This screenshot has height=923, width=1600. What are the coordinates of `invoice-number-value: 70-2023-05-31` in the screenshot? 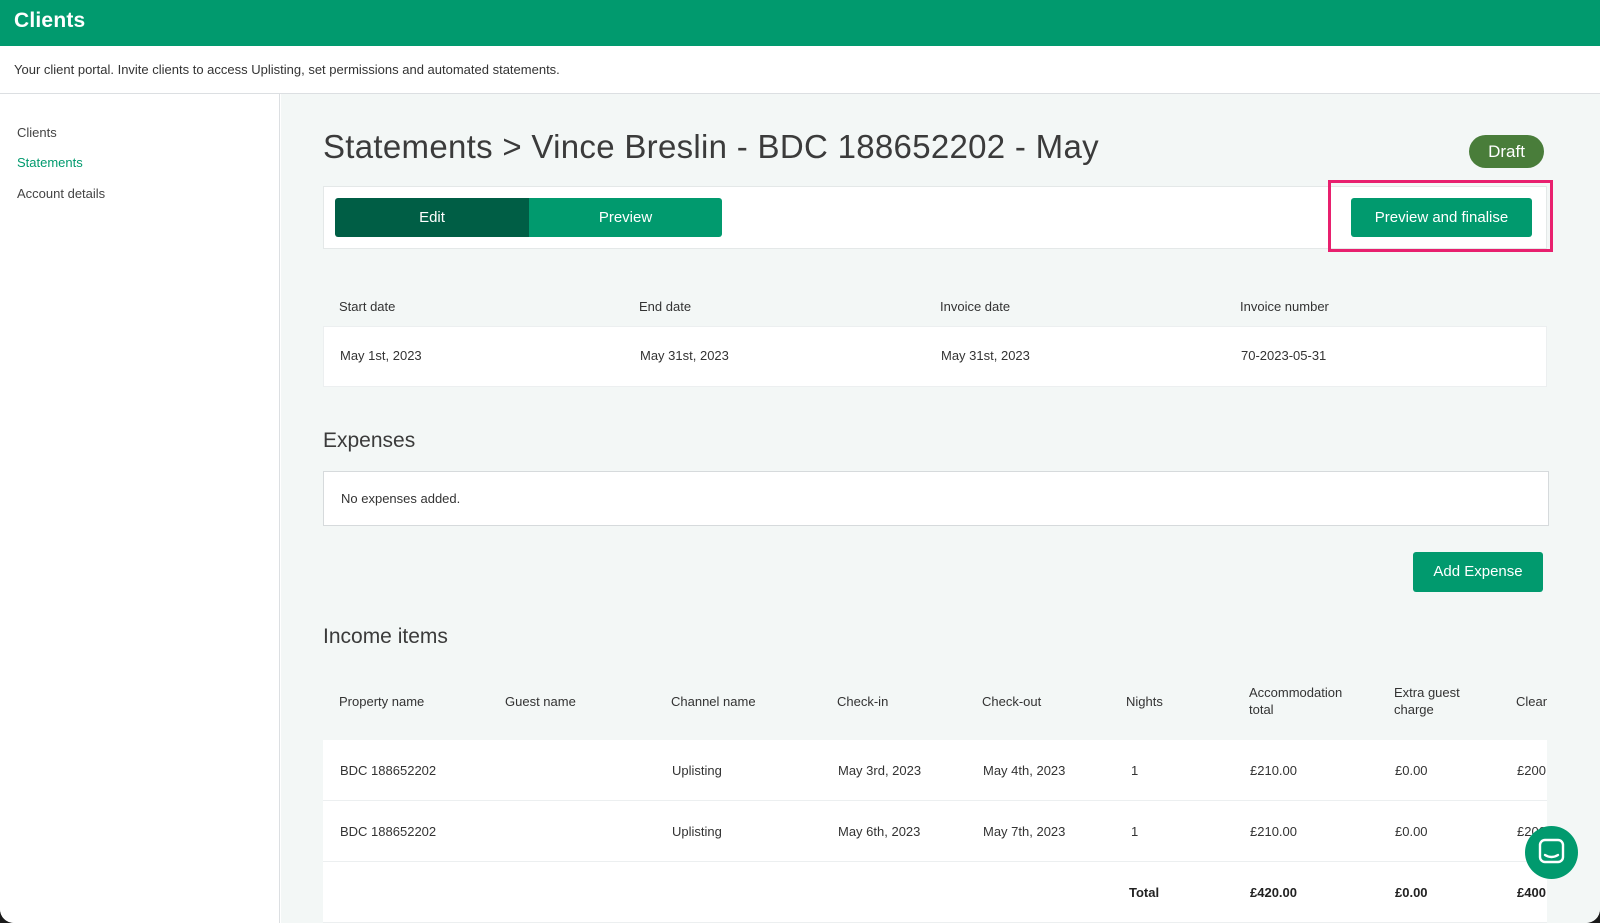 It's located at (1284, 355).